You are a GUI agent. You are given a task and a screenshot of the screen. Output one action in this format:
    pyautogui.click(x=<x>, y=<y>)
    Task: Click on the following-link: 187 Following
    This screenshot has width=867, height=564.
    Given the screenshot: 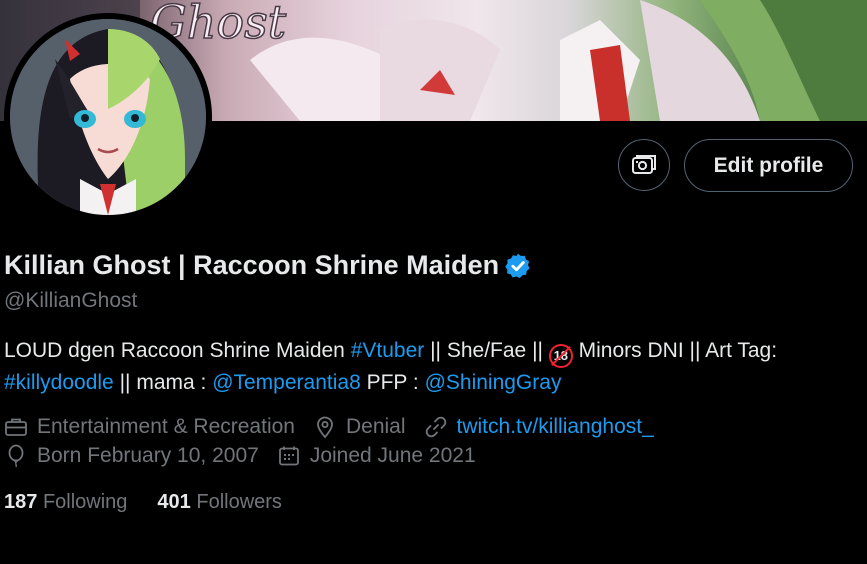 What is the action you would take?
    pyautogui.click(x=65, y=502)
    